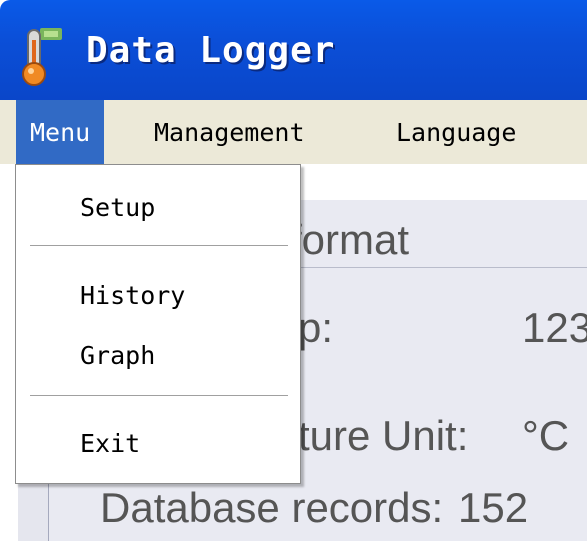 The image size is (587, 541). I want to click on group-title: format, so click(350, 239).